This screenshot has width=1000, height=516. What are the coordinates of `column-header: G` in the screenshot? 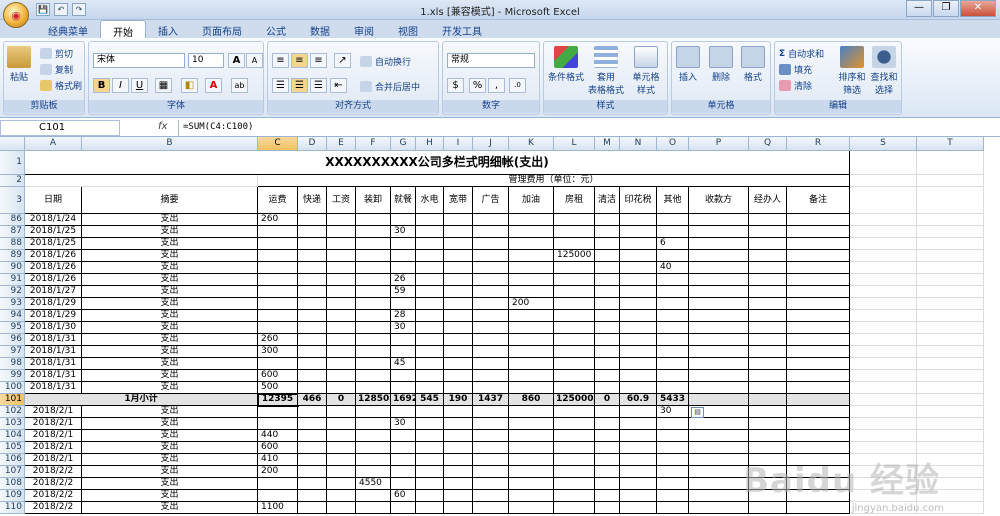 It's located at (403, 144).